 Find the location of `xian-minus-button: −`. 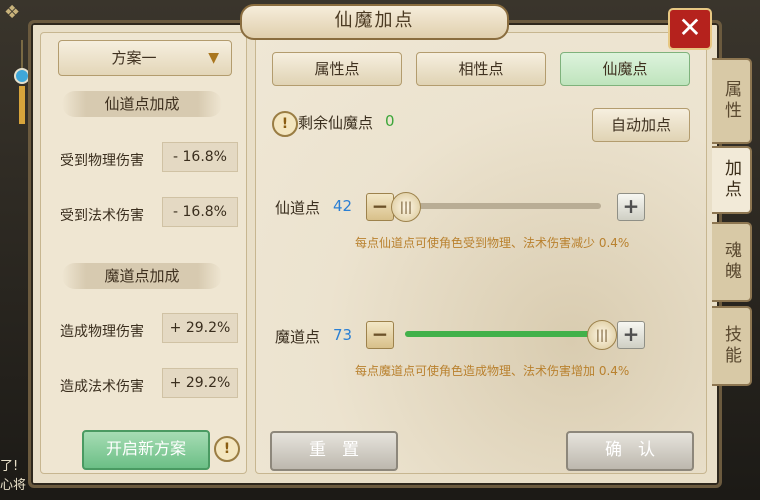

xian-minus-button: − is located at coordinates (380, 207).